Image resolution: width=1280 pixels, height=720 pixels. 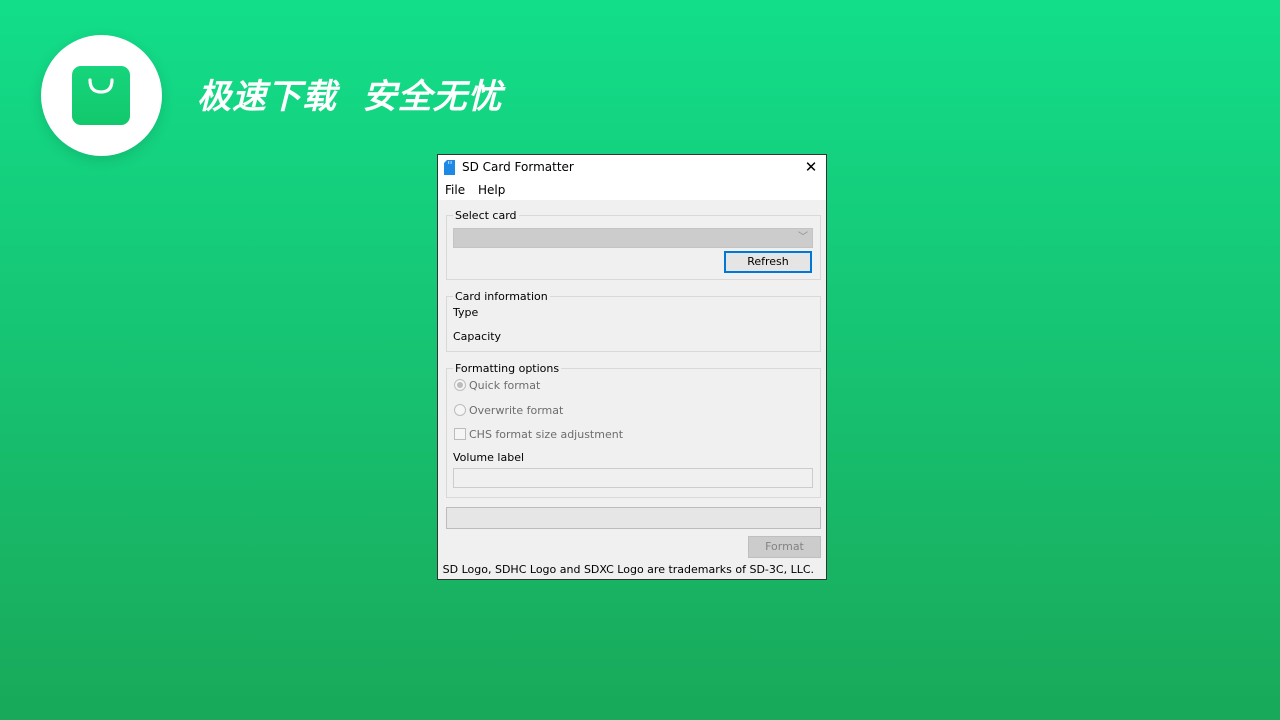 What do you see at coordinates (460, 410) in the screenshot?
I see `overwrite-format-radio` at bounding box center [460, 410].